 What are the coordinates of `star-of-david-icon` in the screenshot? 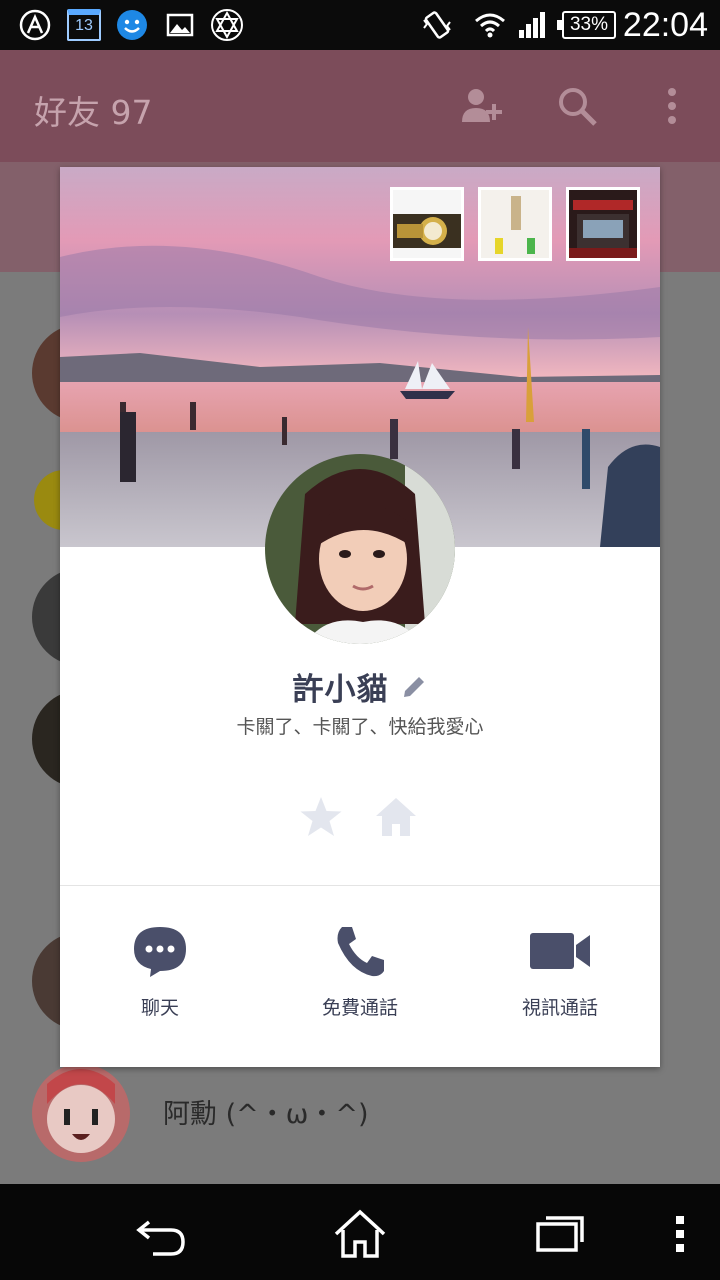 It's located at (227, 25).